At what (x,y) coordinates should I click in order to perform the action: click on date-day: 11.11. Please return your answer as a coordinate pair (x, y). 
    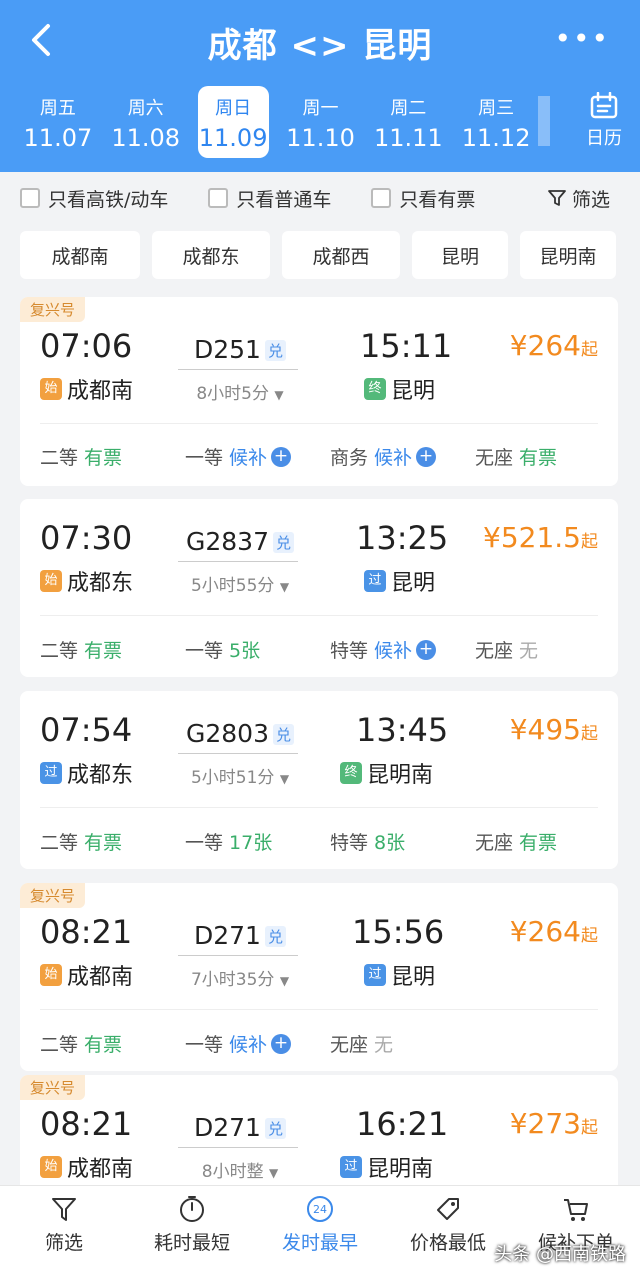
    Looking at the image, I should click on (408, 138).